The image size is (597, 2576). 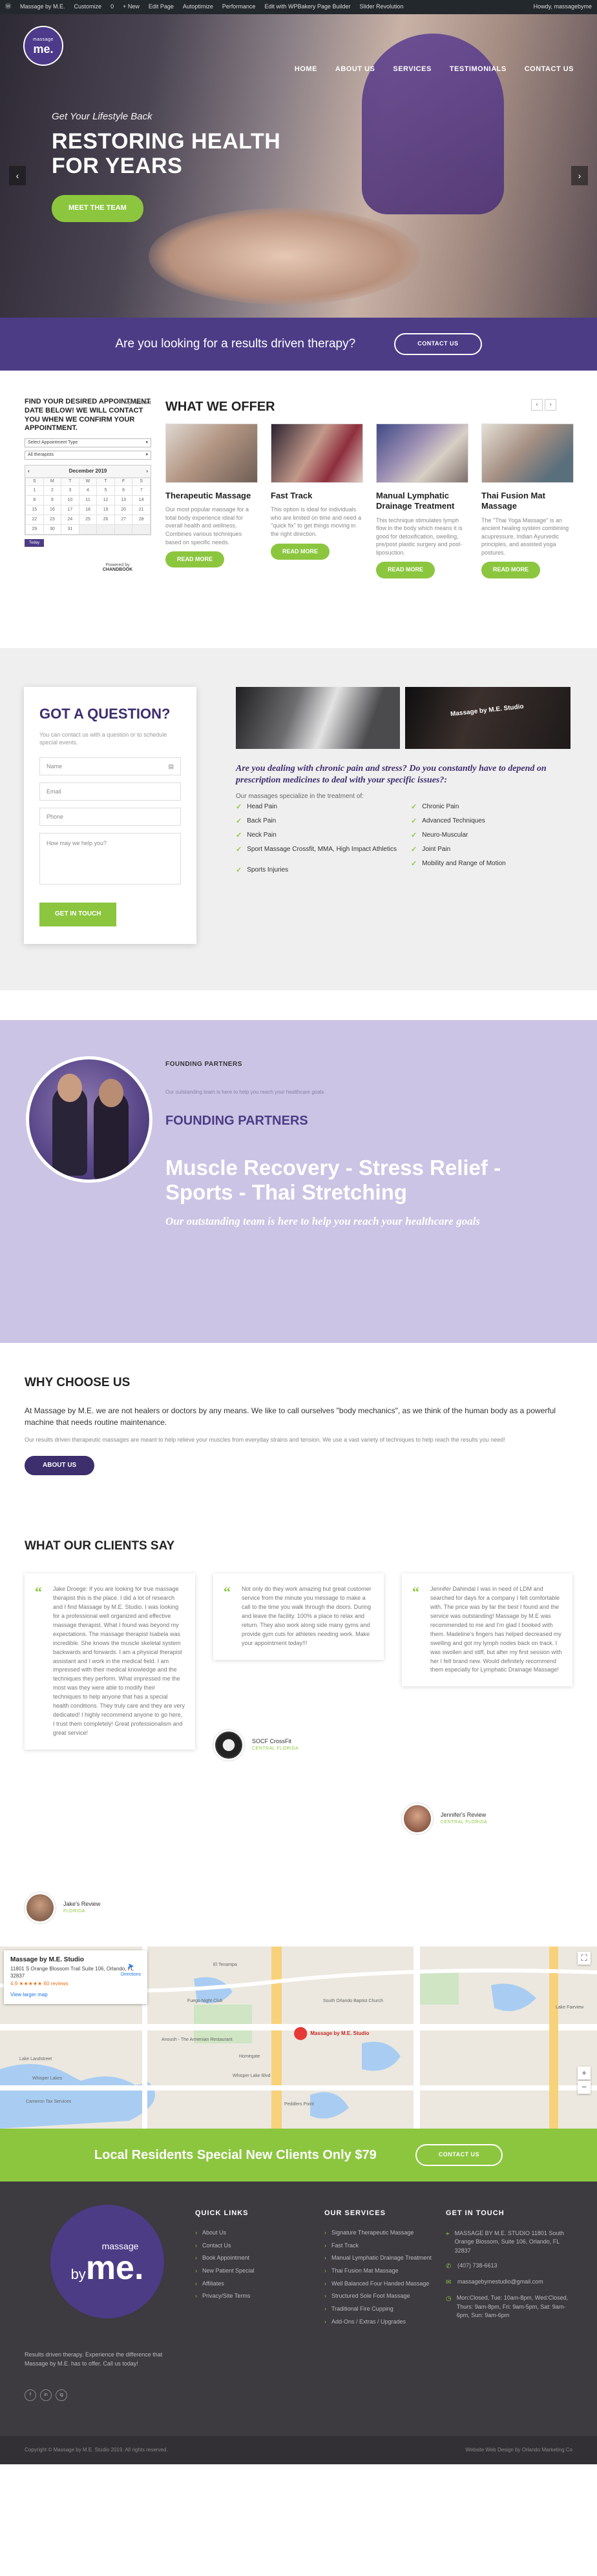 I want to click on admin-greeting: Howdy, massagebyme, so click(x=563, y=7).